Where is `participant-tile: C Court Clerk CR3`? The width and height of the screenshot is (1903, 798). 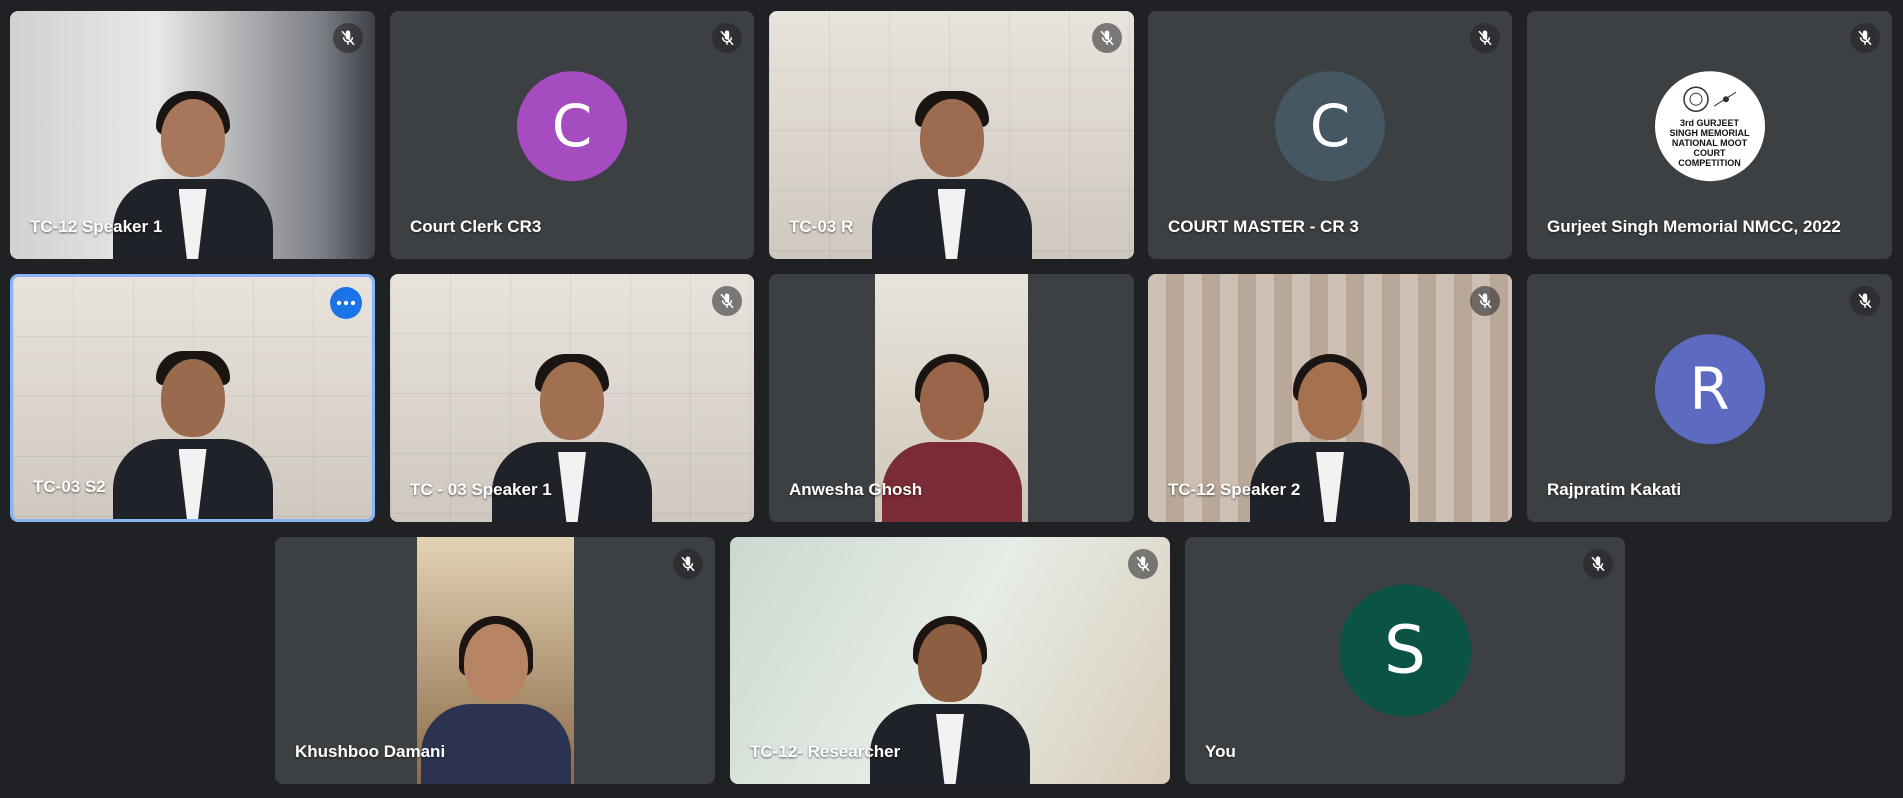 participant-tile: C Court Clerk CR3 is located at coordinates (572, 135).